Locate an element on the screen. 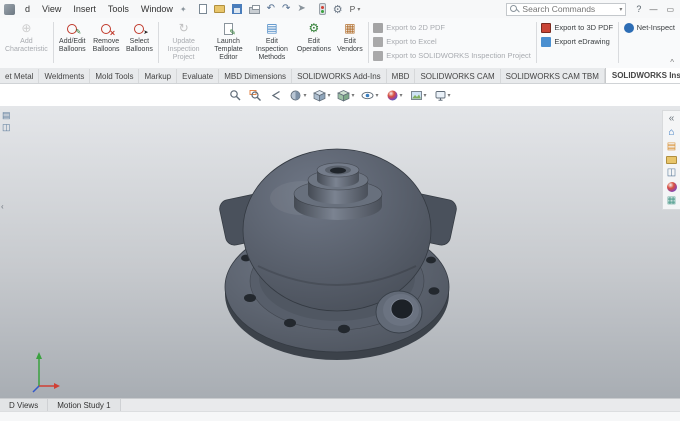  template-editor-icon is located at coordinates (229, 29).